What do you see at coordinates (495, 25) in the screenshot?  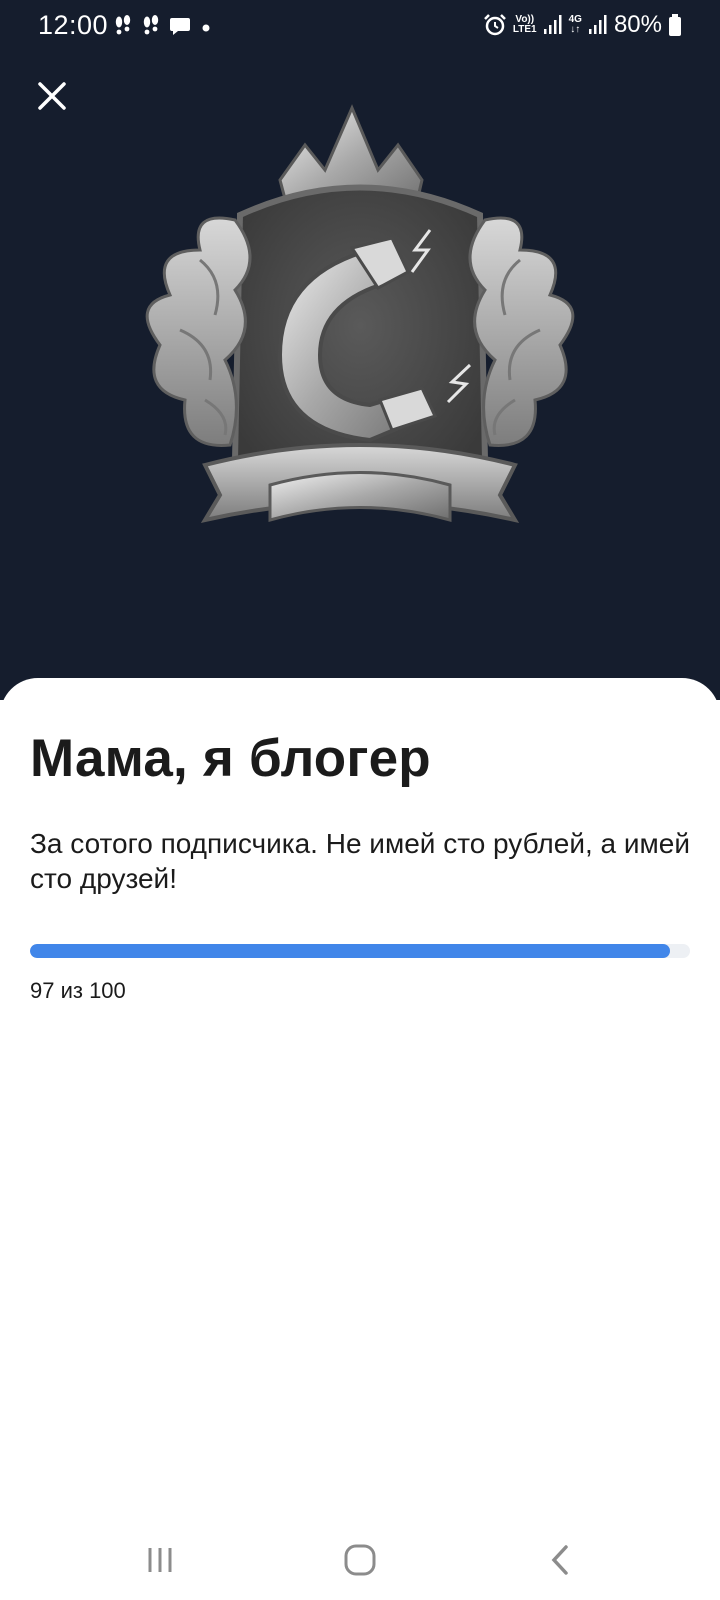 I see `alarm-icon` at bounding box center [495, 25].